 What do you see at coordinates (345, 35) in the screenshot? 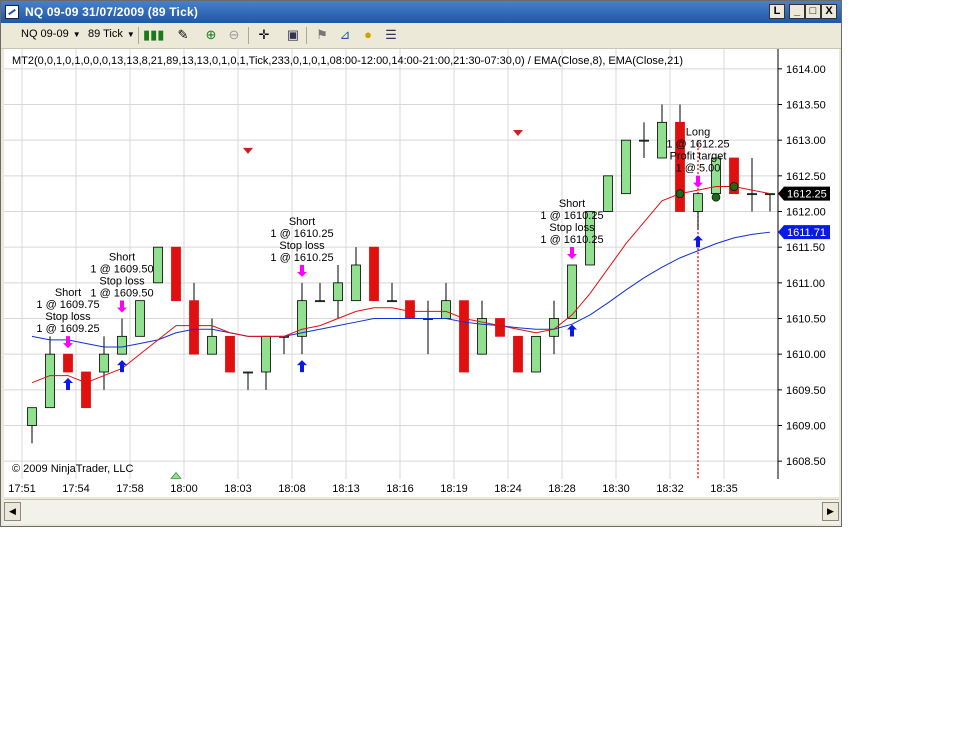
I see `indicator-icon: ⊿` at bounding box center [345, 35].